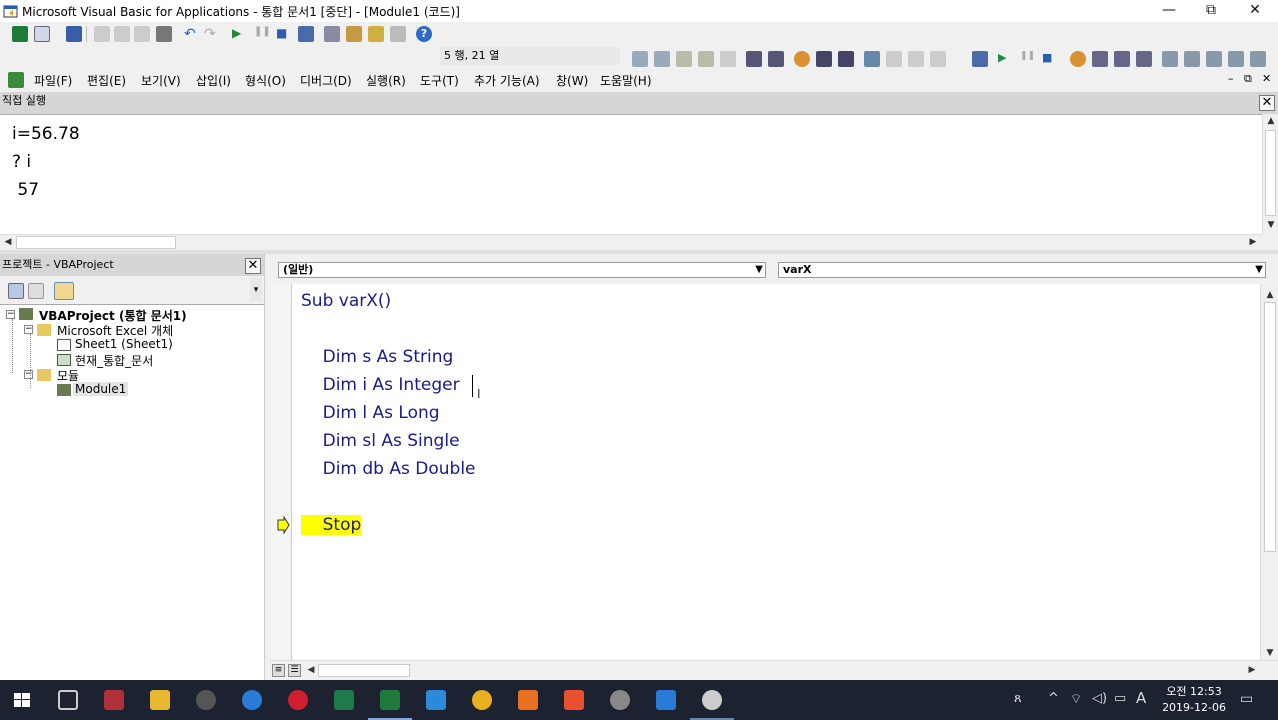 The height and width of the screenshot is (720, 1278). What do you see at coordinates (161, 80) in the screenshot?
I see `menu-view: 보기(V)` at bounding box center [161, 80].